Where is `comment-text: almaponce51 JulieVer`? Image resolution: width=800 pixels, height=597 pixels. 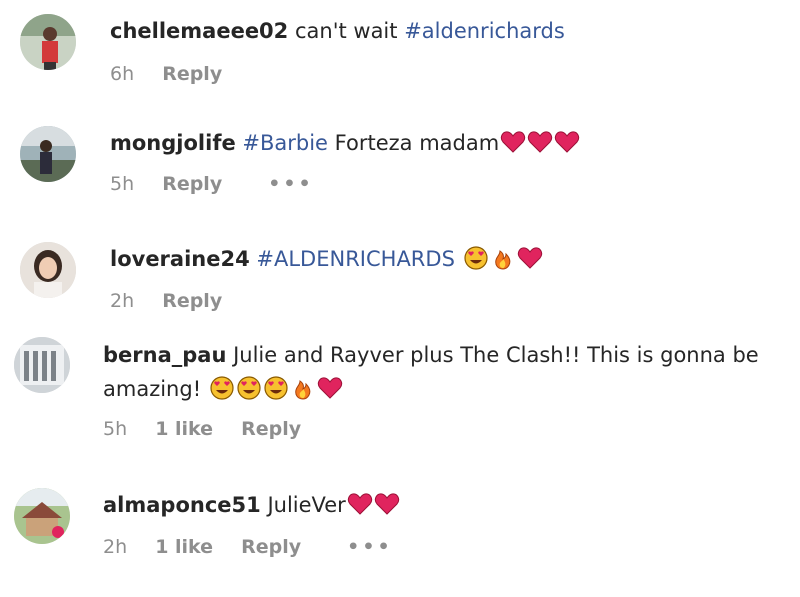
comment-text: almaponce51 JulieVer is located at coordinates (251, 505).